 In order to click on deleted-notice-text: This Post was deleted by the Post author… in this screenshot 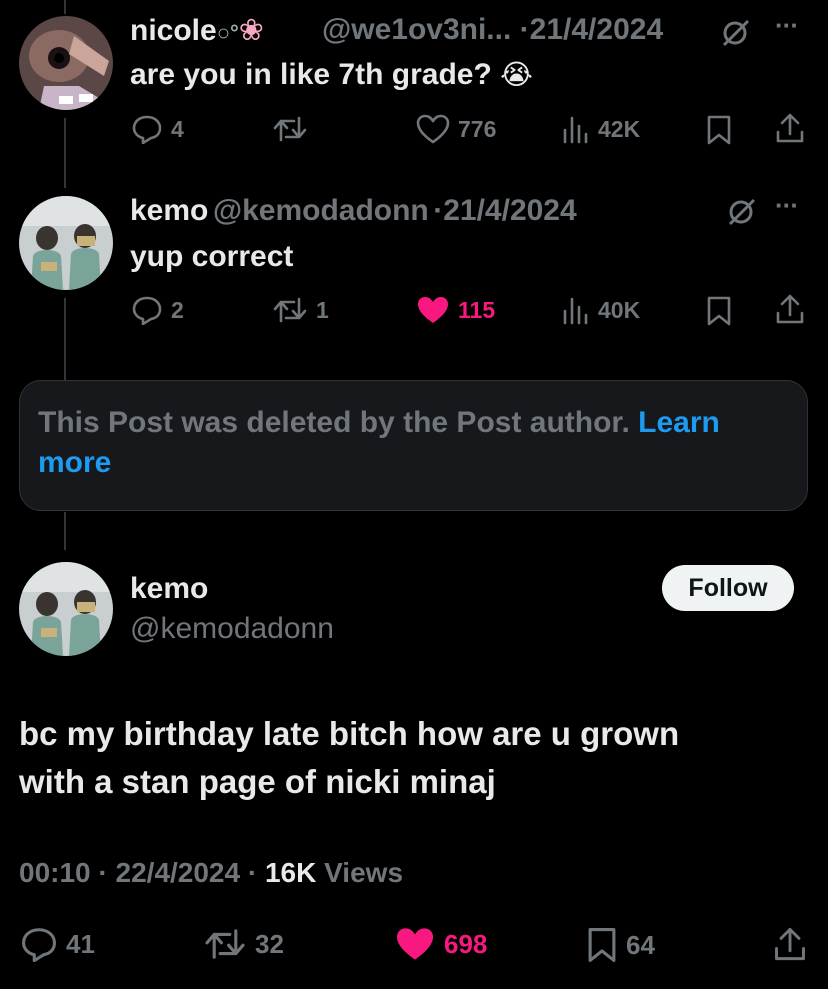, I will do `click(334, 422)`.